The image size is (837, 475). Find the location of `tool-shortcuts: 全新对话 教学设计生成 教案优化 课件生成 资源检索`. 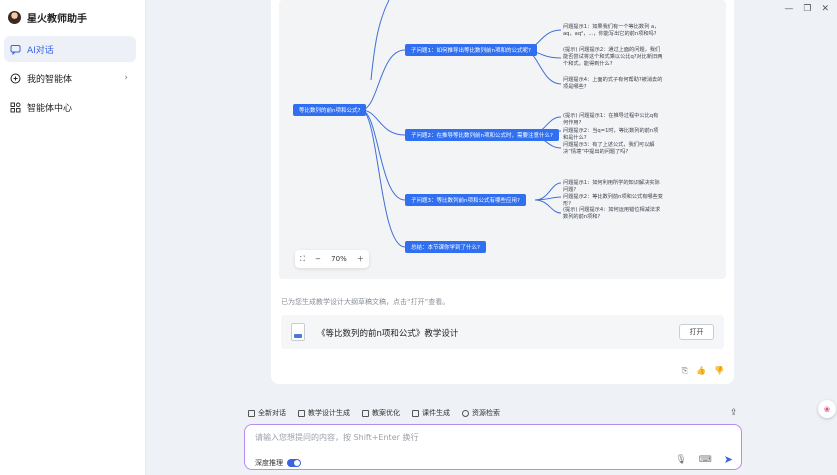

tool-shortcuts: 全新对话 教学设计生成 教案优化 课件生成 资源检索 is located at coordinates (374, 413).